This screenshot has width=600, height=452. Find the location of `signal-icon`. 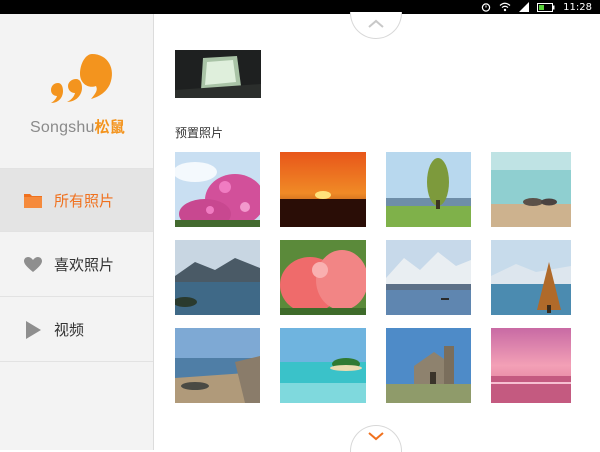

signal-icon is located at coordinates (524, 7).